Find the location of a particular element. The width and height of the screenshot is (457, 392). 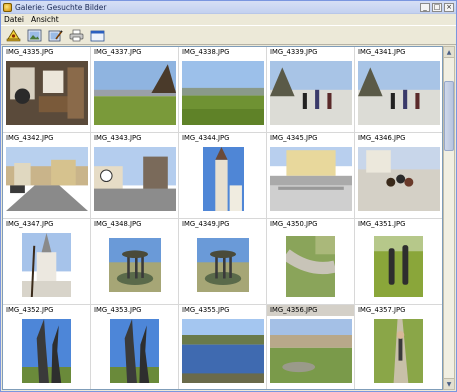

thumbnail-filename: IMG_4341.JPG is located at coordinates (382, 52).